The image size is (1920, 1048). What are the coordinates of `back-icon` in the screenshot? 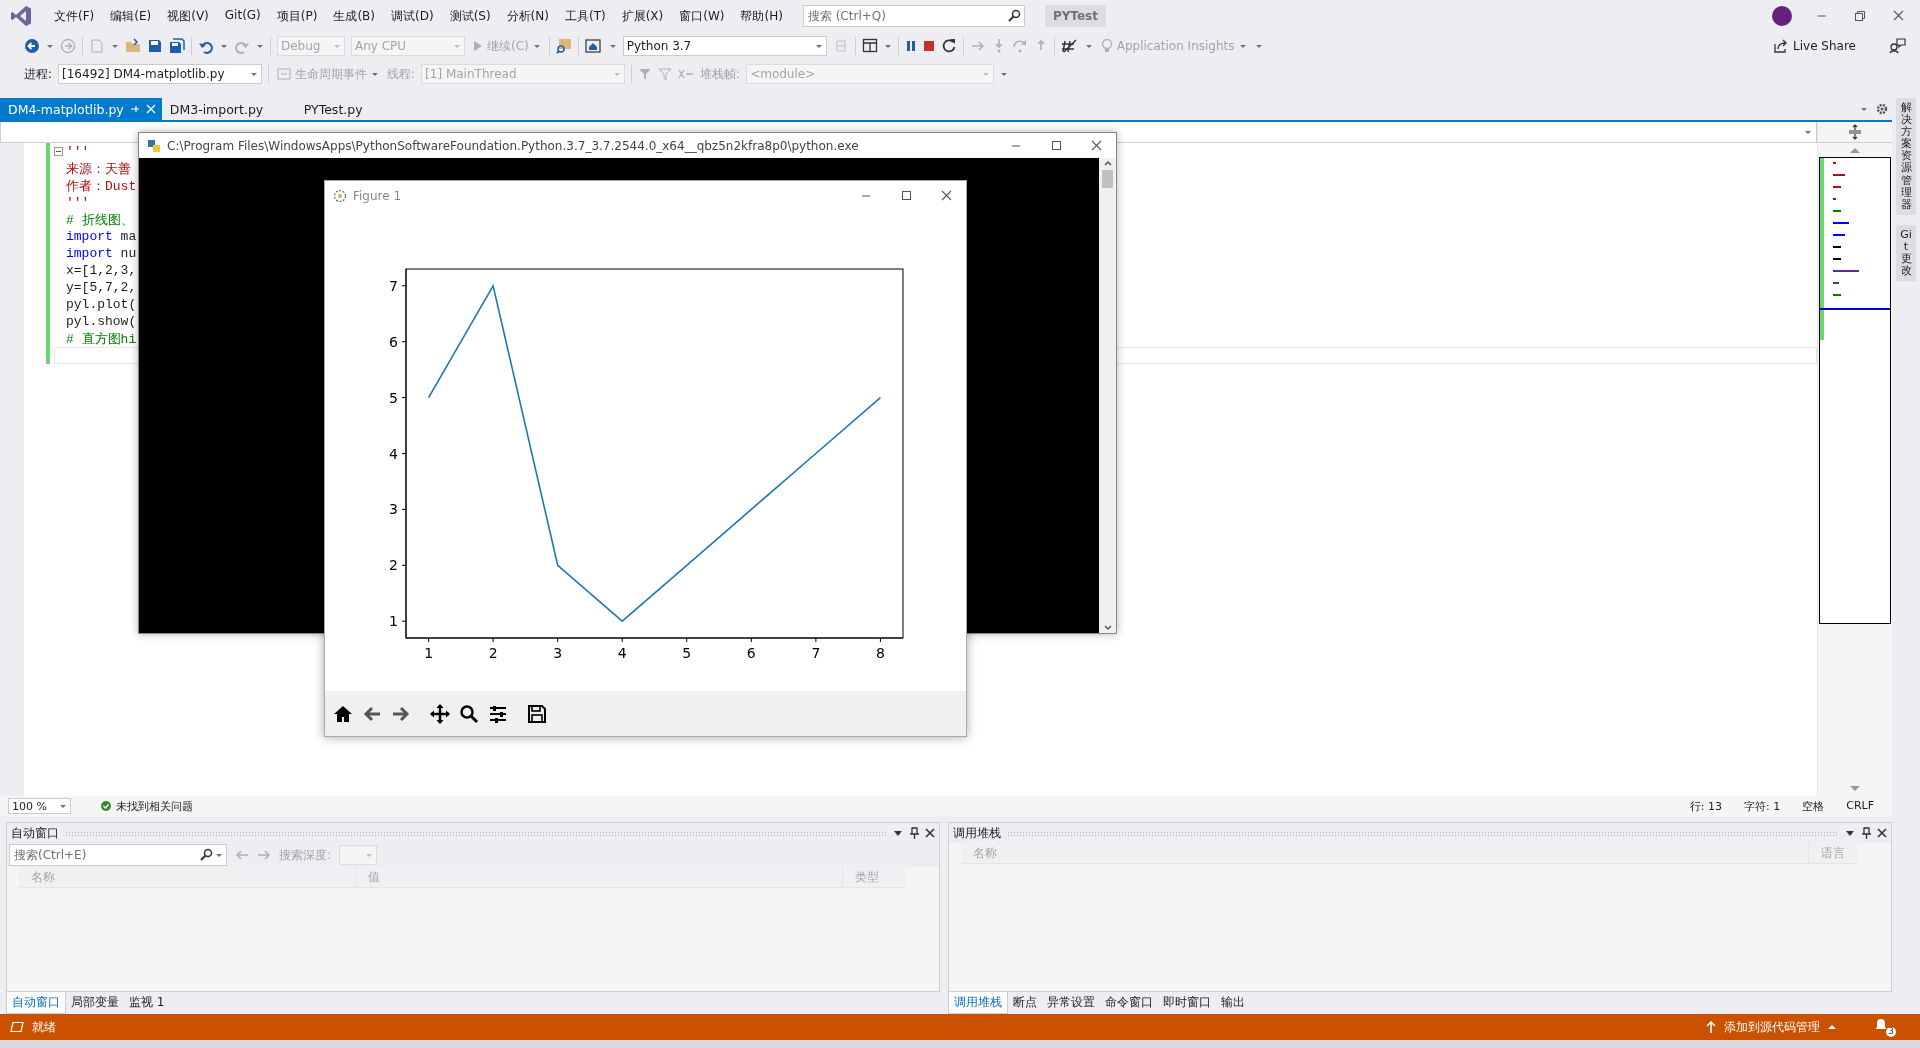 It's located at (32, 46).